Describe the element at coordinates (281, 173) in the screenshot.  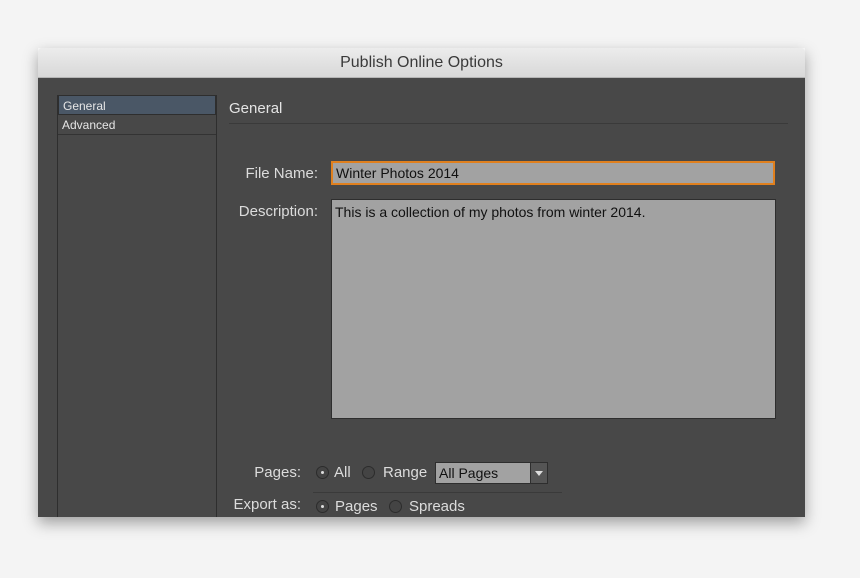
I see `file-name-label: File Name:` at that location.